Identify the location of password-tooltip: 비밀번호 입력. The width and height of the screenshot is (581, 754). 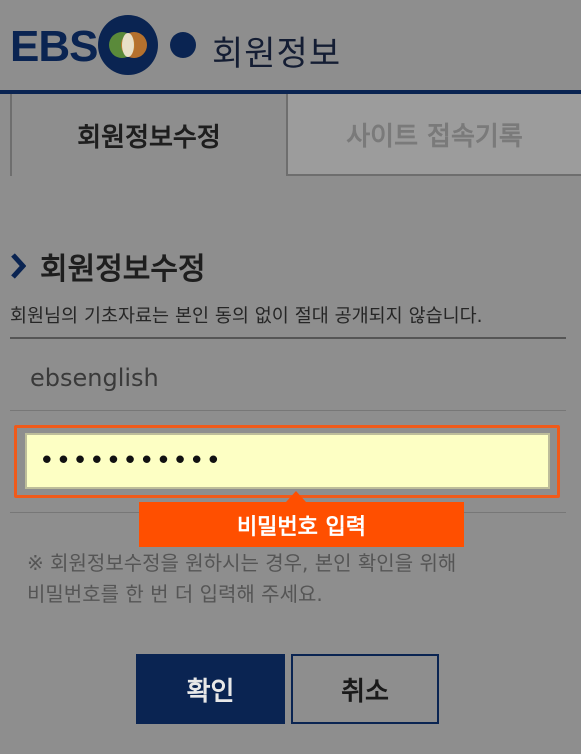
(301, 524).